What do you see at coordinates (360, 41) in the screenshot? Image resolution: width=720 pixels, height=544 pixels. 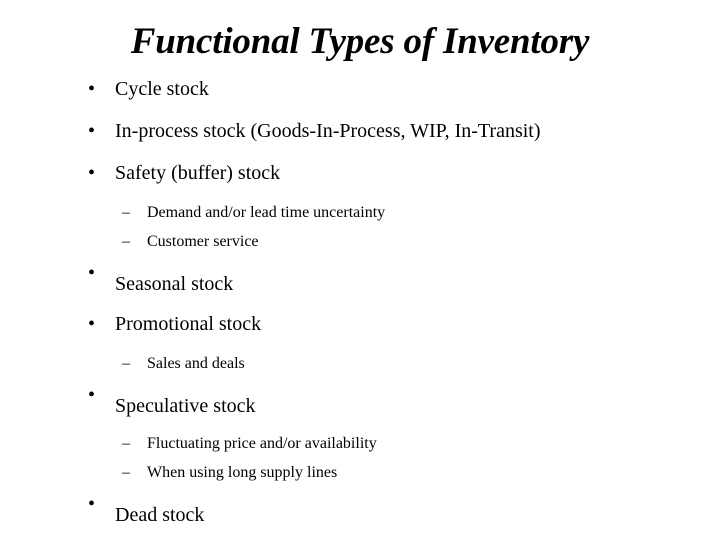 I see `slide-title: Functional Types of Inventory` at bounding box center [360, 41].